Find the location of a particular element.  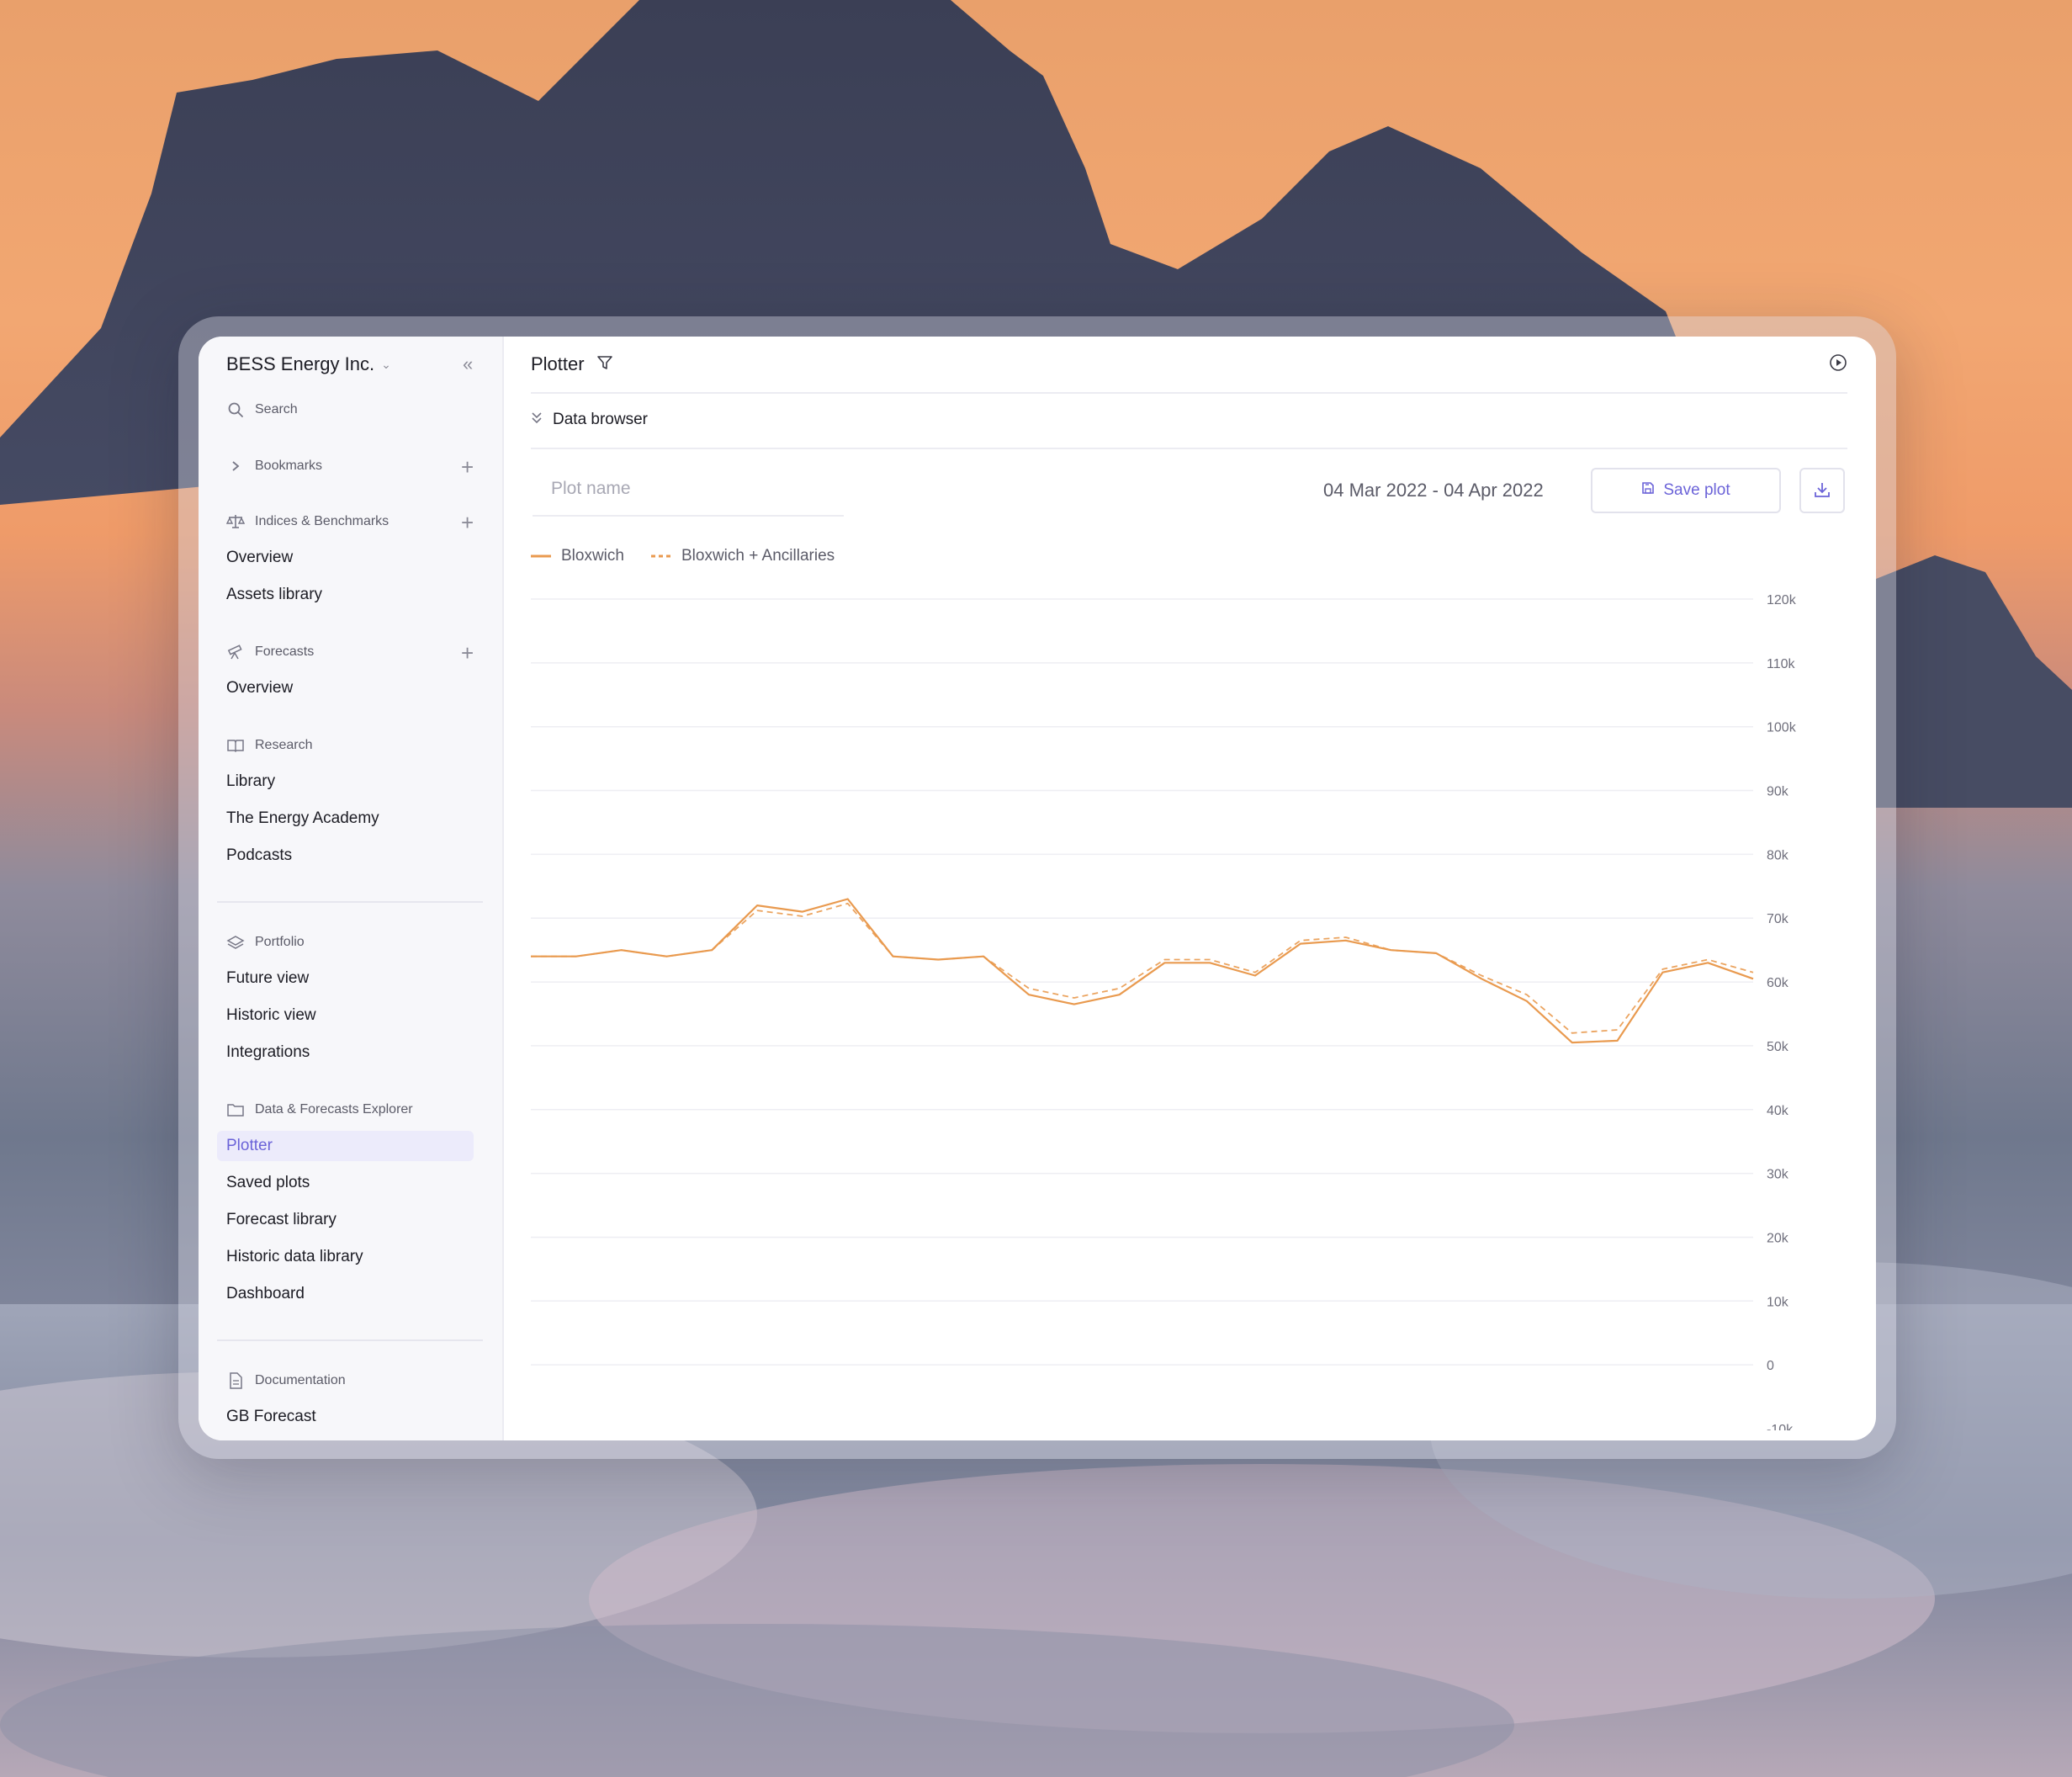

indices-label: Indices & Benchmarks is located at coordinates (322, 521).